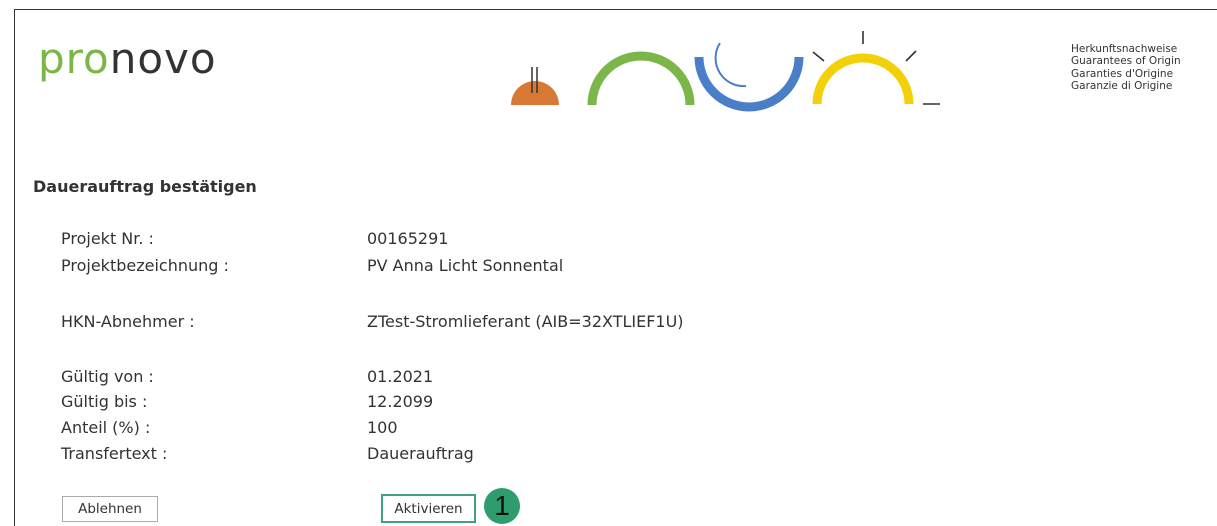 The height and width of the screenshot is (526, 1217). What do you see at coordinates (382, 427) in the screenshot?
I see `anteil-value: 100` at bounding box center [382, 427].